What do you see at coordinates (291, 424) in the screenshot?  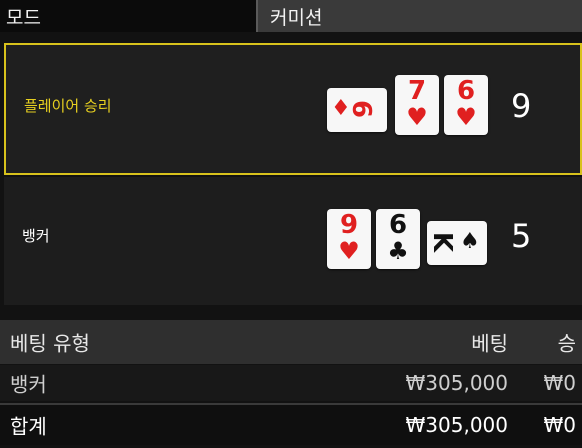 I see `total-row: 합계 ₩305,000 ₩0` at bounding box center [291, 424].